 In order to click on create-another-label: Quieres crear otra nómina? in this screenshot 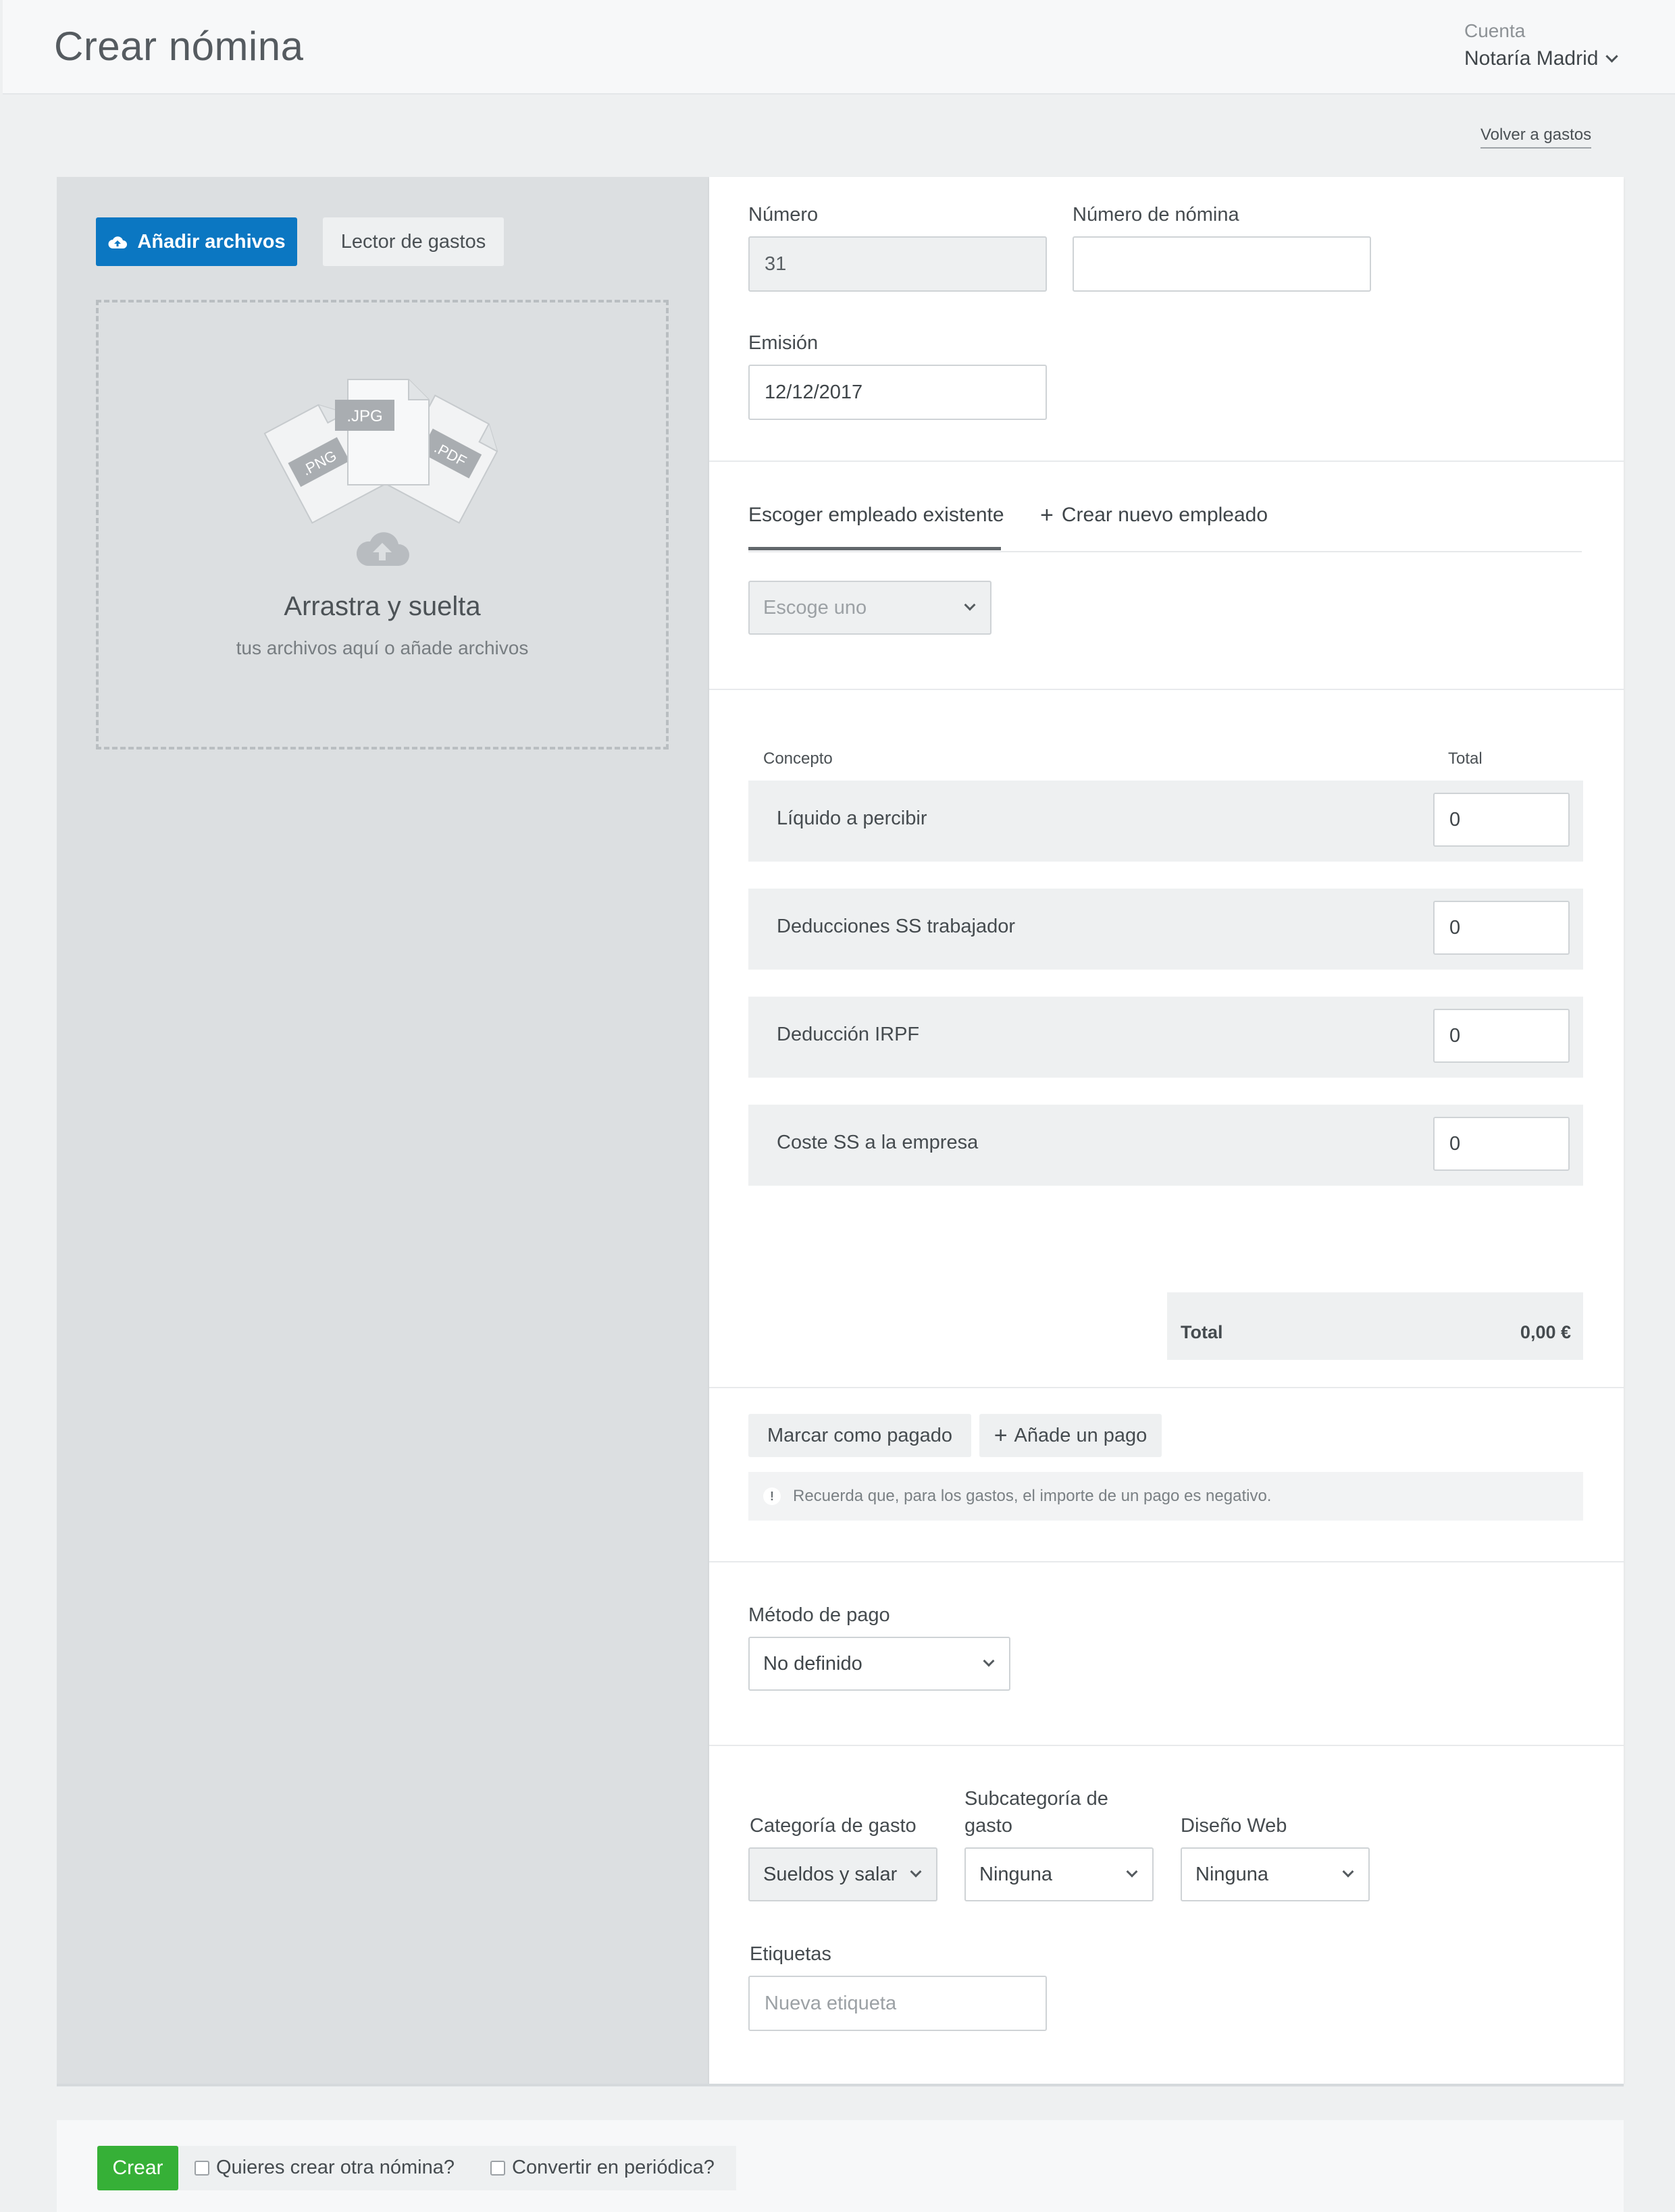, I will do `click(335, 2167)`.